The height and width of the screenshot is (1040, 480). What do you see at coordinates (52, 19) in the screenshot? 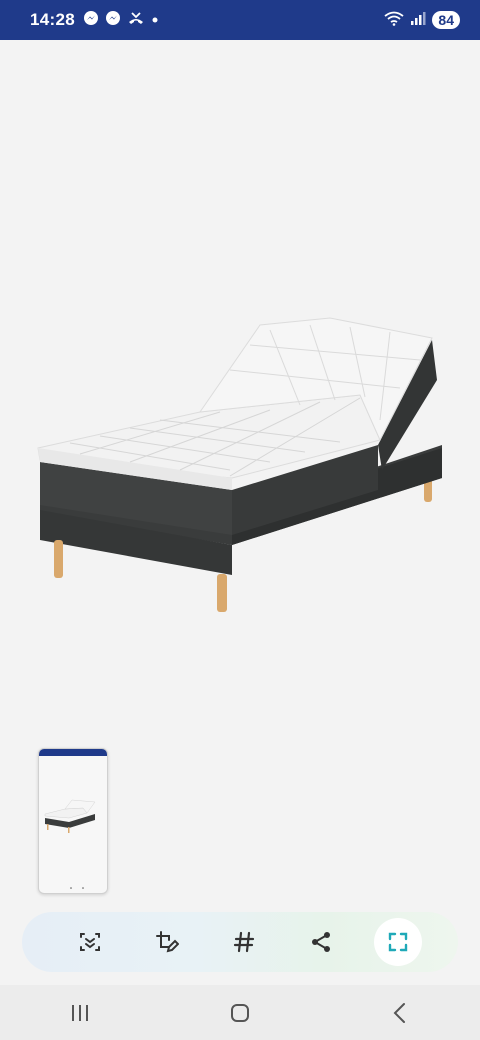
I see `status-time: 14:28` at bounding box center [52, 19].